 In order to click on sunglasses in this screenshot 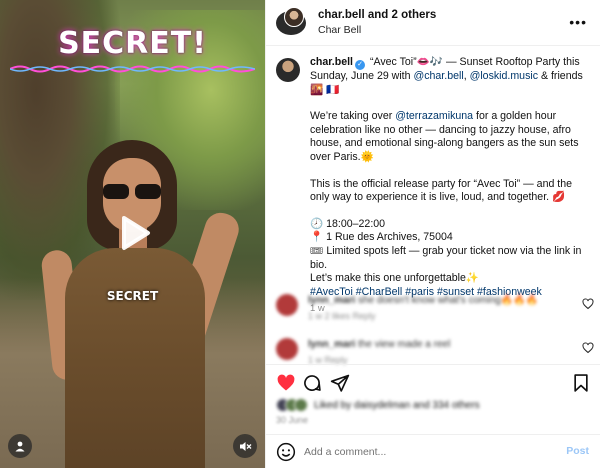, I will do `click(132, 192)`.